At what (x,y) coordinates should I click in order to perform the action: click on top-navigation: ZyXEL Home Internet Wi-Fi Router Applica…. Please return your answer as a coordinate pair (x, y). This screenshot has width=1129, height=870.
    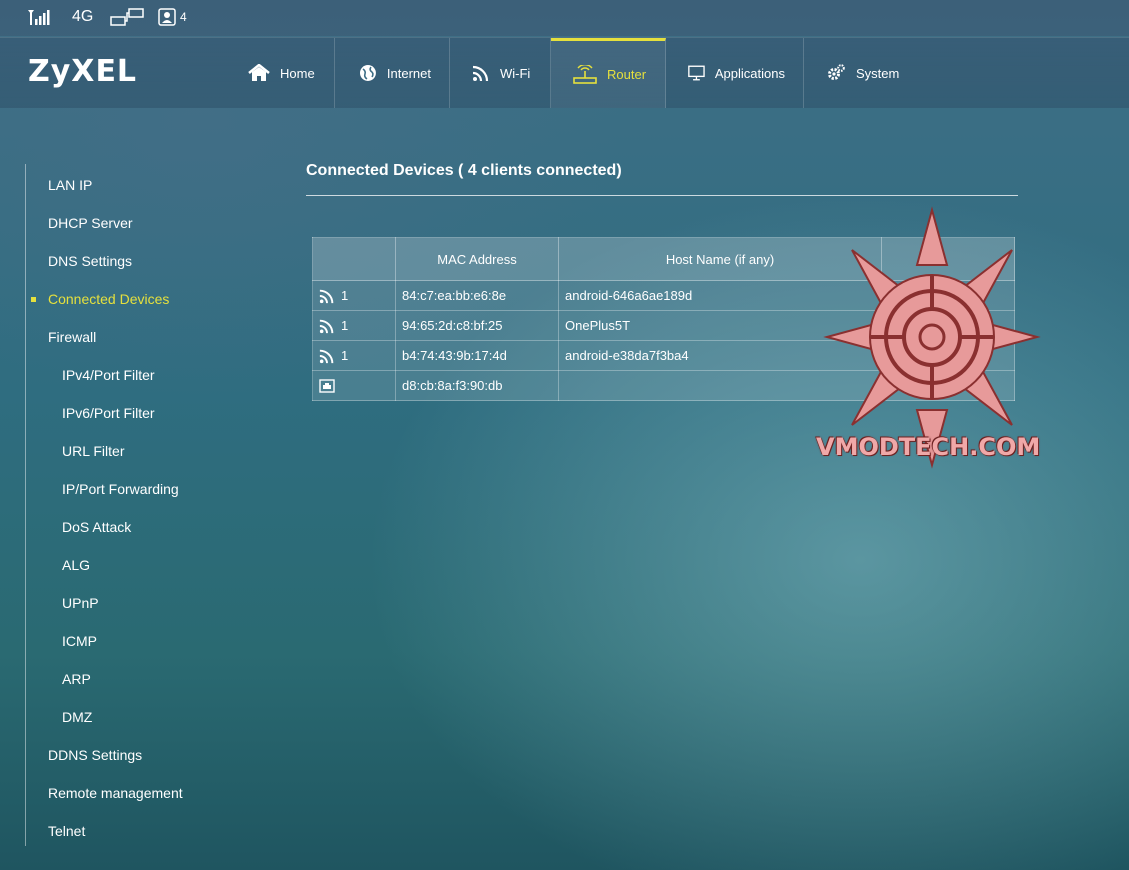
    Looking at the image, I should click on (564, 72).